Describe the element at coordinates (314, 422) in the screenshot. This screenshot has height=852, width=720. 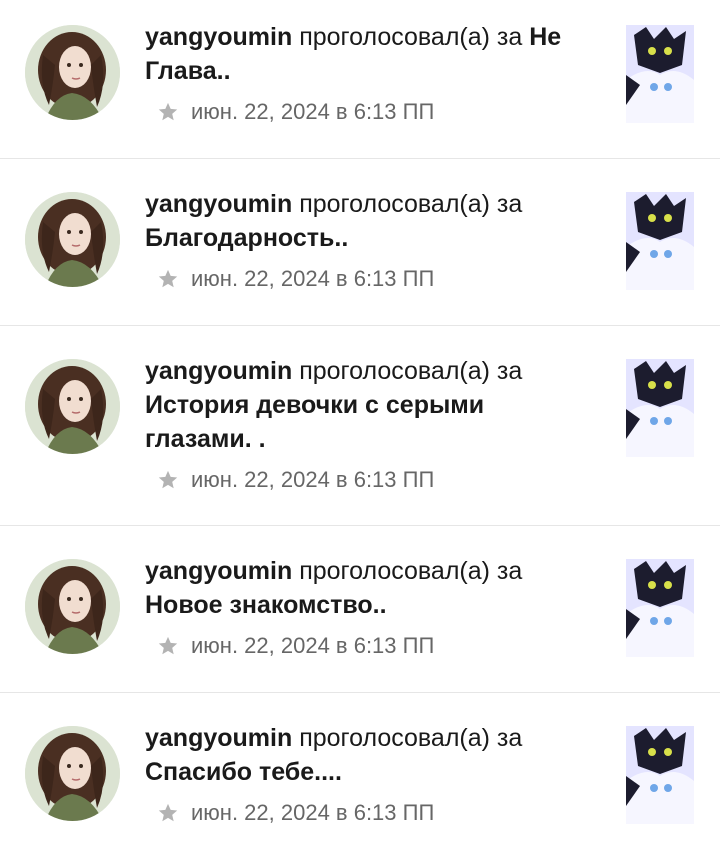
I see `story-title-link: История девочки с серыми глазами. .` at that location.